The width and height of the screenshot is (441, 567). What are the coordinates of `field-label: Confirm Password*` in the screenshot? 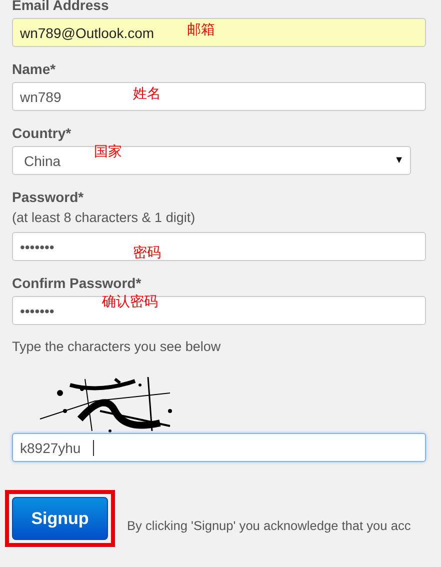 It's located at (77, 283).